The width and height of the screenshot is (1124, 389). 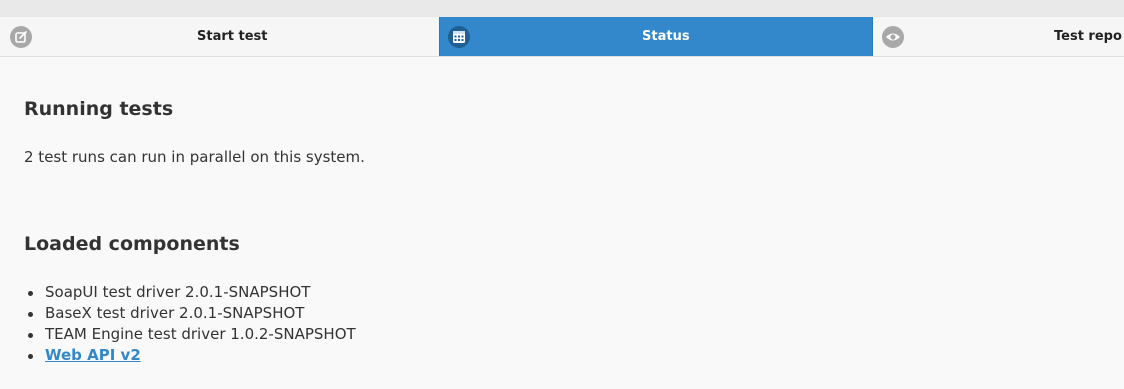 I want to click on tab-status: Status, so click(x=656, y=36).